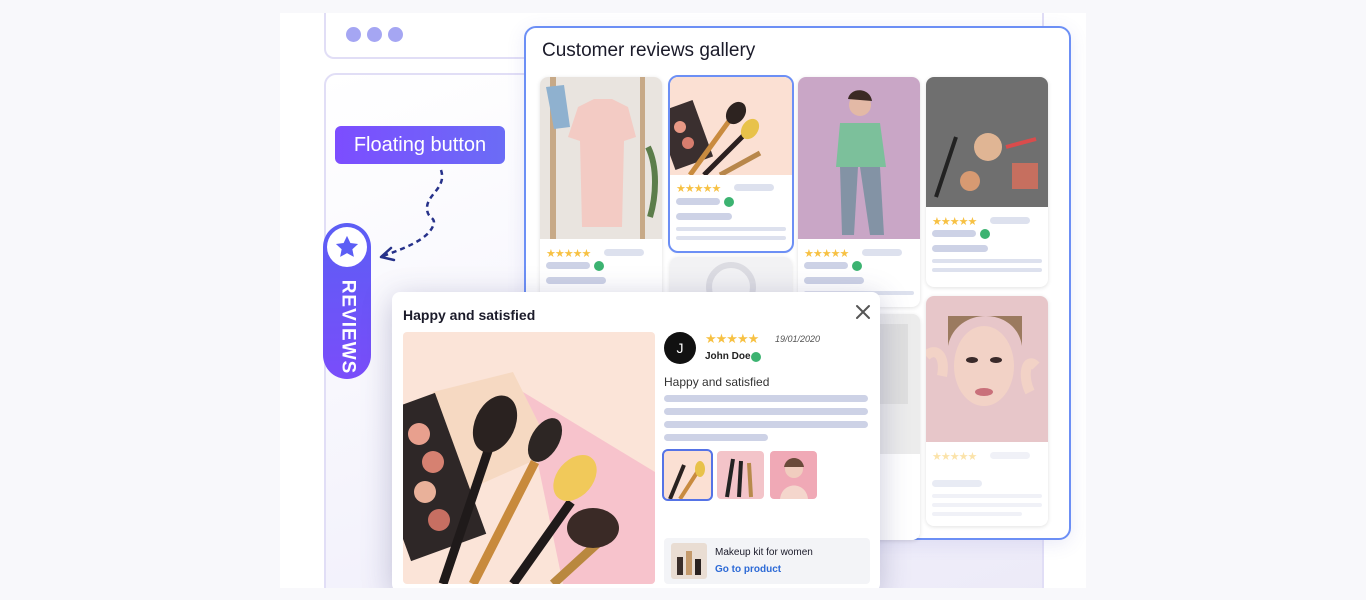 The width and height of the screenshot is (1366, 600). I want to click on makeup-photo, so click(731, 126).